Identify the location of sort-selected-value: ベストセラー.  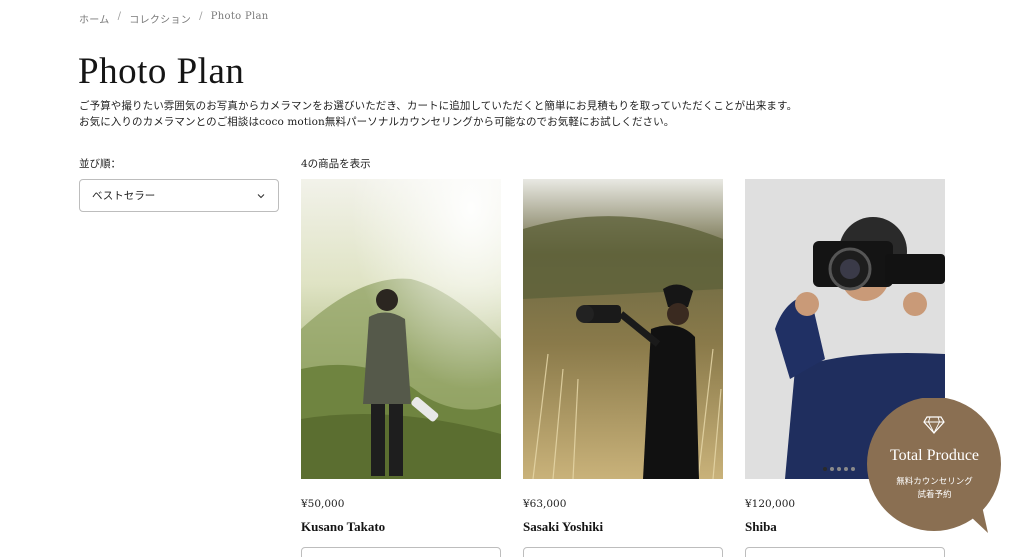
(124, 196).